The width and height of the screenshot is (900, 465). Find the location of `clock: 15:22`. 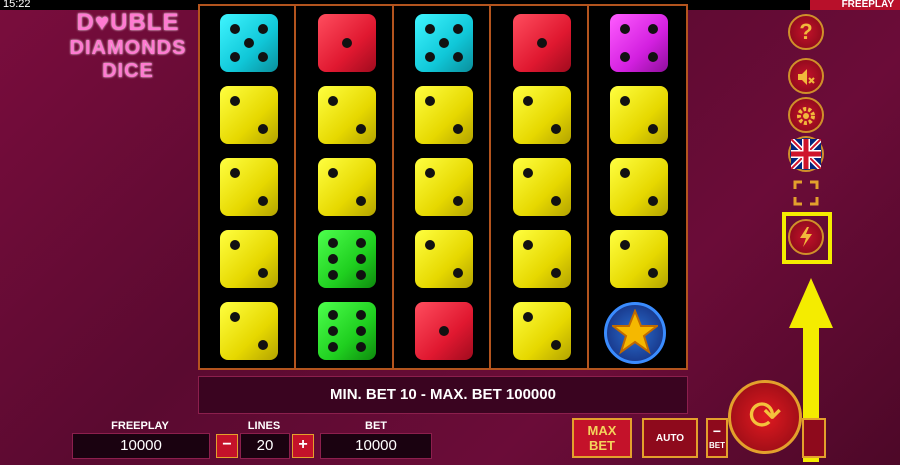

clock: 15:22 is located at coordinates (17, 5).